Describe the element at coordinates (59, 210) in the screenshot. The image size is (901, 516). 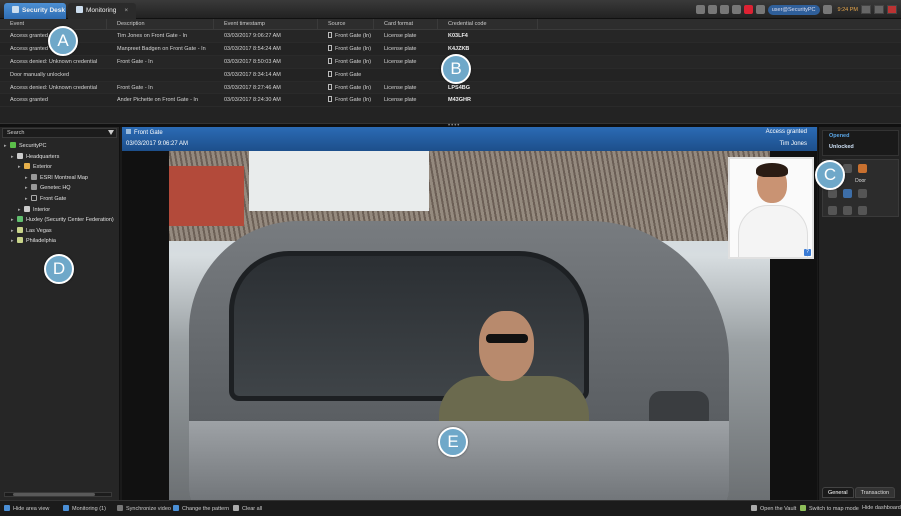
I see `tree-item: ▸ Interior` at that location.